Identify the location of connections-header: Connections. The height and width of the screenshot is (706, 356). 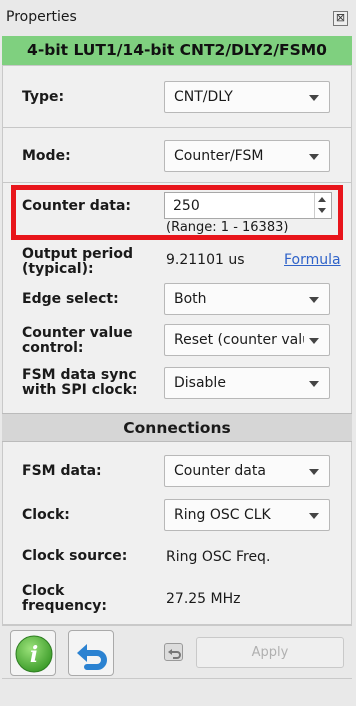
(177, 427).